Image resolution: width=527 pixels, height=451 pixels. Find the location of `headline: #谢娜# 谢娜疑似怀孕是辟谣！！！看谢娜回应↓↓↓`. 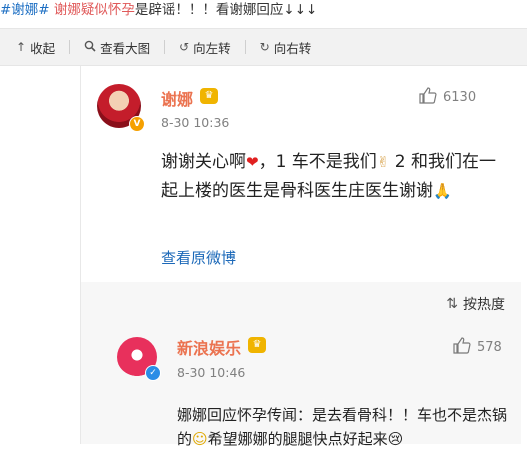

headline: #谢娜# 谢娜疑似怀孕是辟谣！！！看谢娜回应↓↓↓ is located at coordinates (263, 11).